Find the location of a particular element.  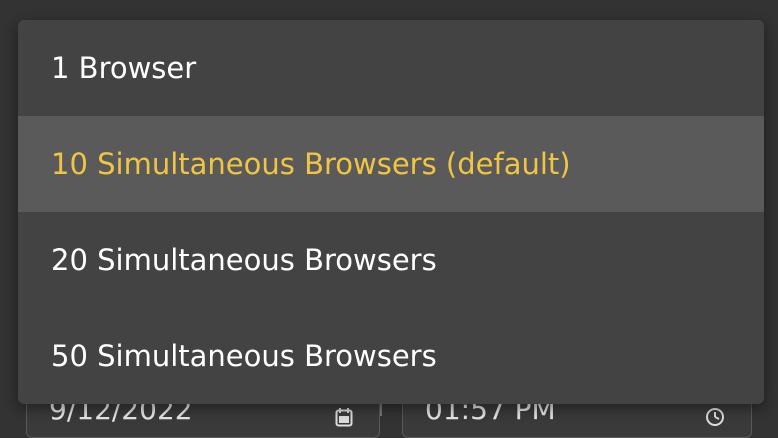

clock-icon is located at coordinates (714, 413).